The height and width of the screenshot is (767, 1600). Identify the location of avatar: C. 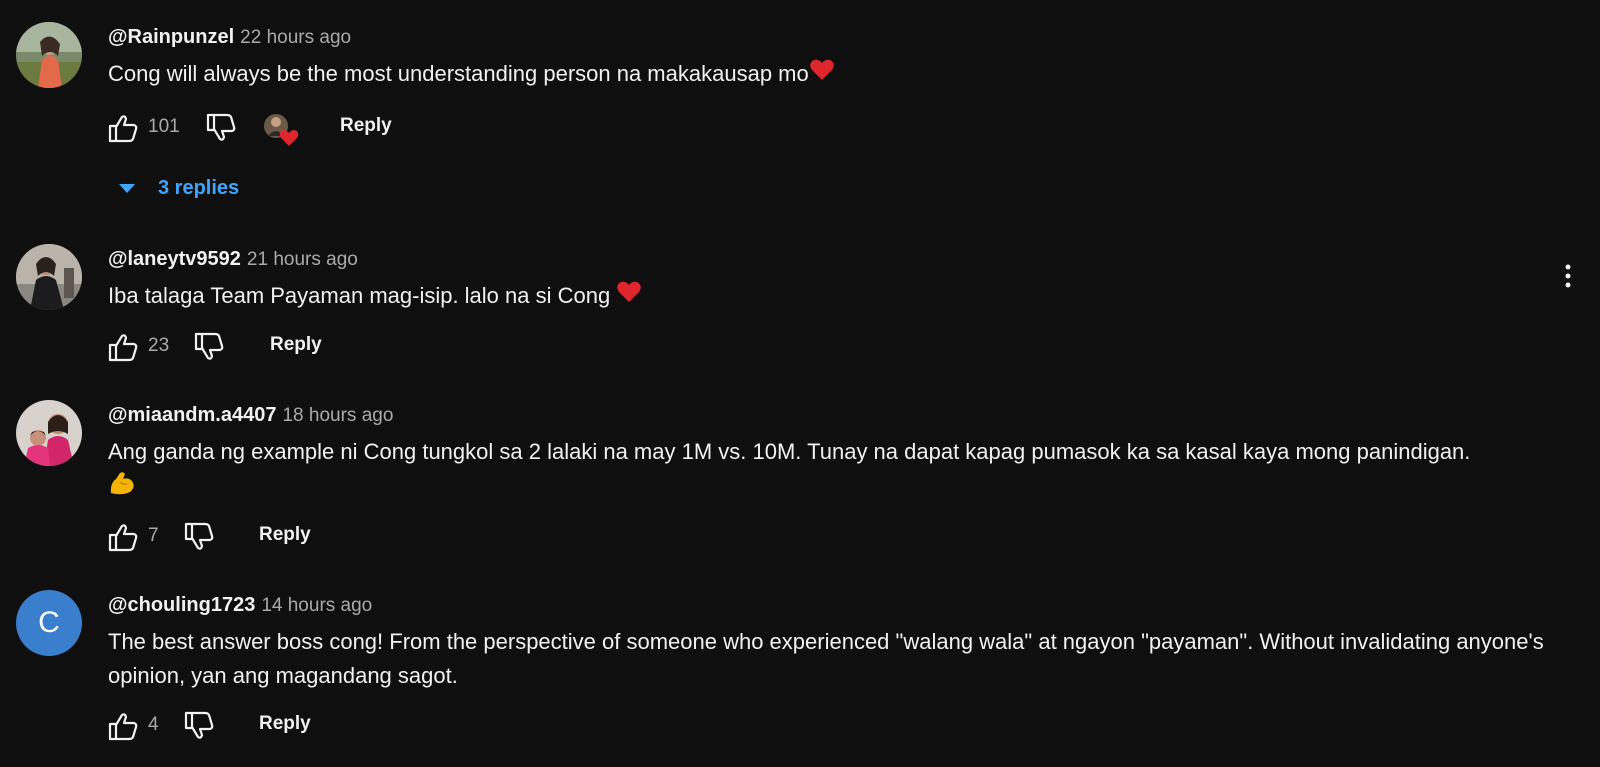
(49, 623).